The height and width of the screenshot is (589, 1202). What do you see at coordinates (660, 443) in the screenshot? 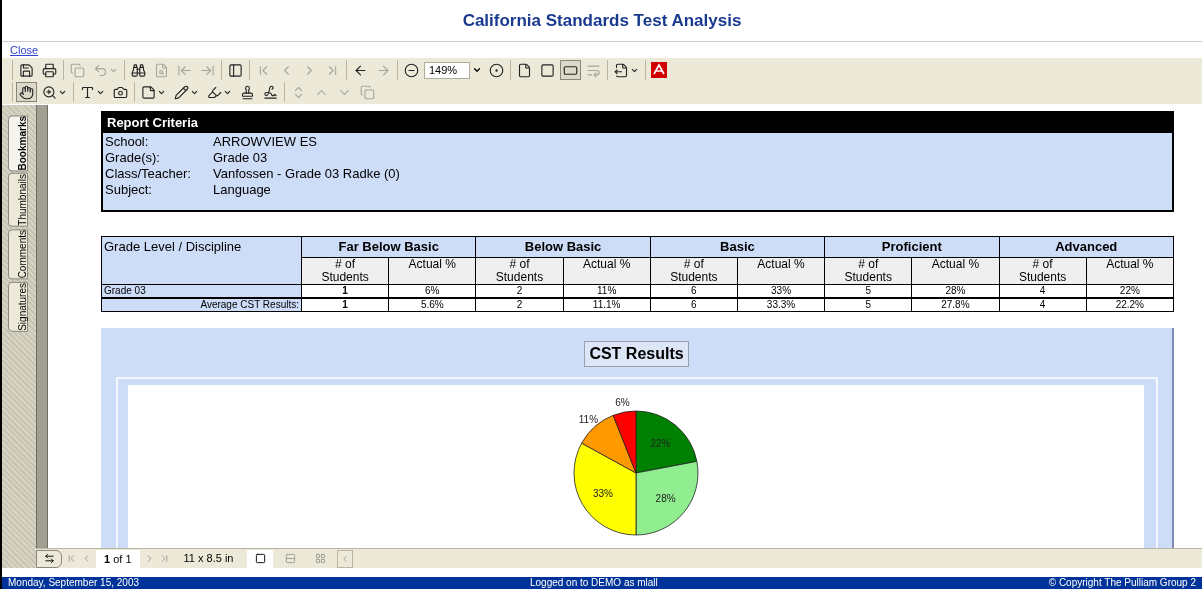
I see `data-label: 22%` at bounding box center [660, 443].